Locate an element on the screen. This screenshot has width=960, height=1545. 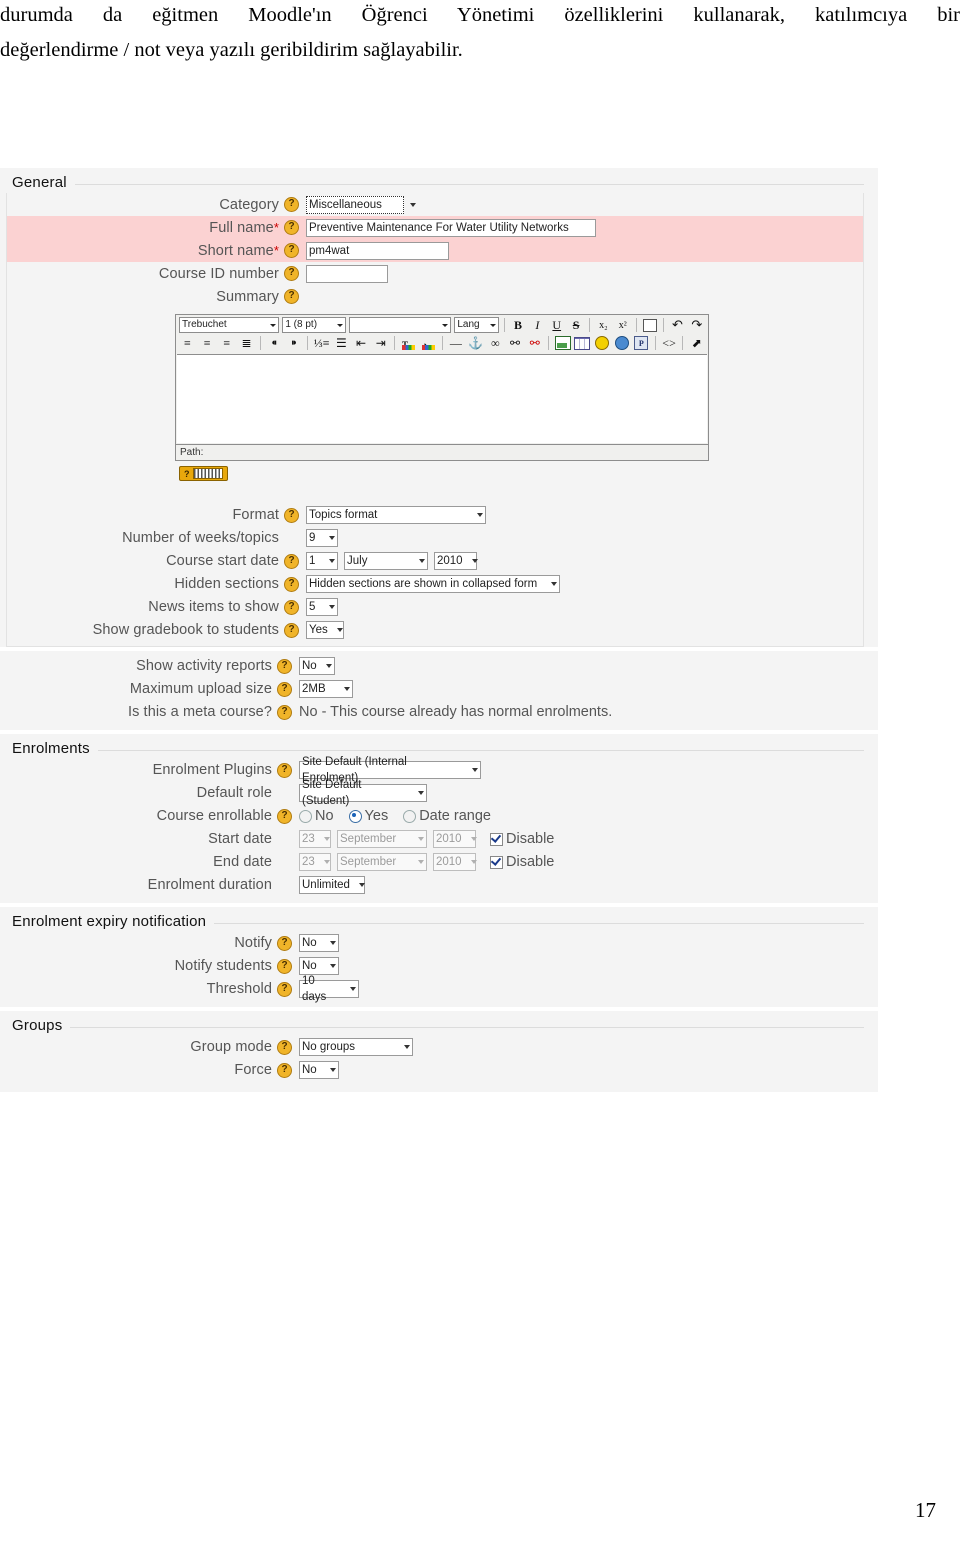
enrol-start-disable-checkbox: Disable is located at coordinates (522, 839).